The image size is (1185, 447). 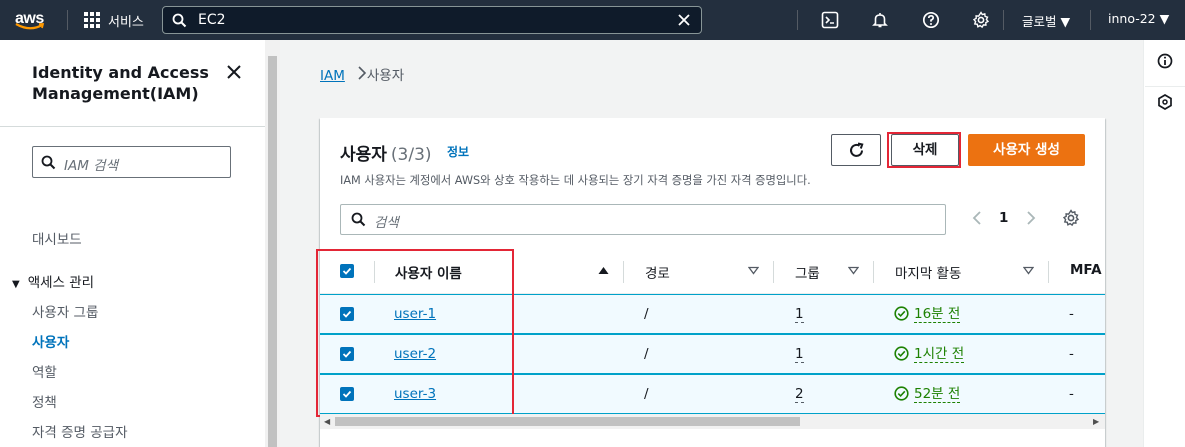 I want to click on top-navigation-bar: aws 서비스 EC2 글로벌 ▼ inno-22 ▼, so click(x=592, y=20).